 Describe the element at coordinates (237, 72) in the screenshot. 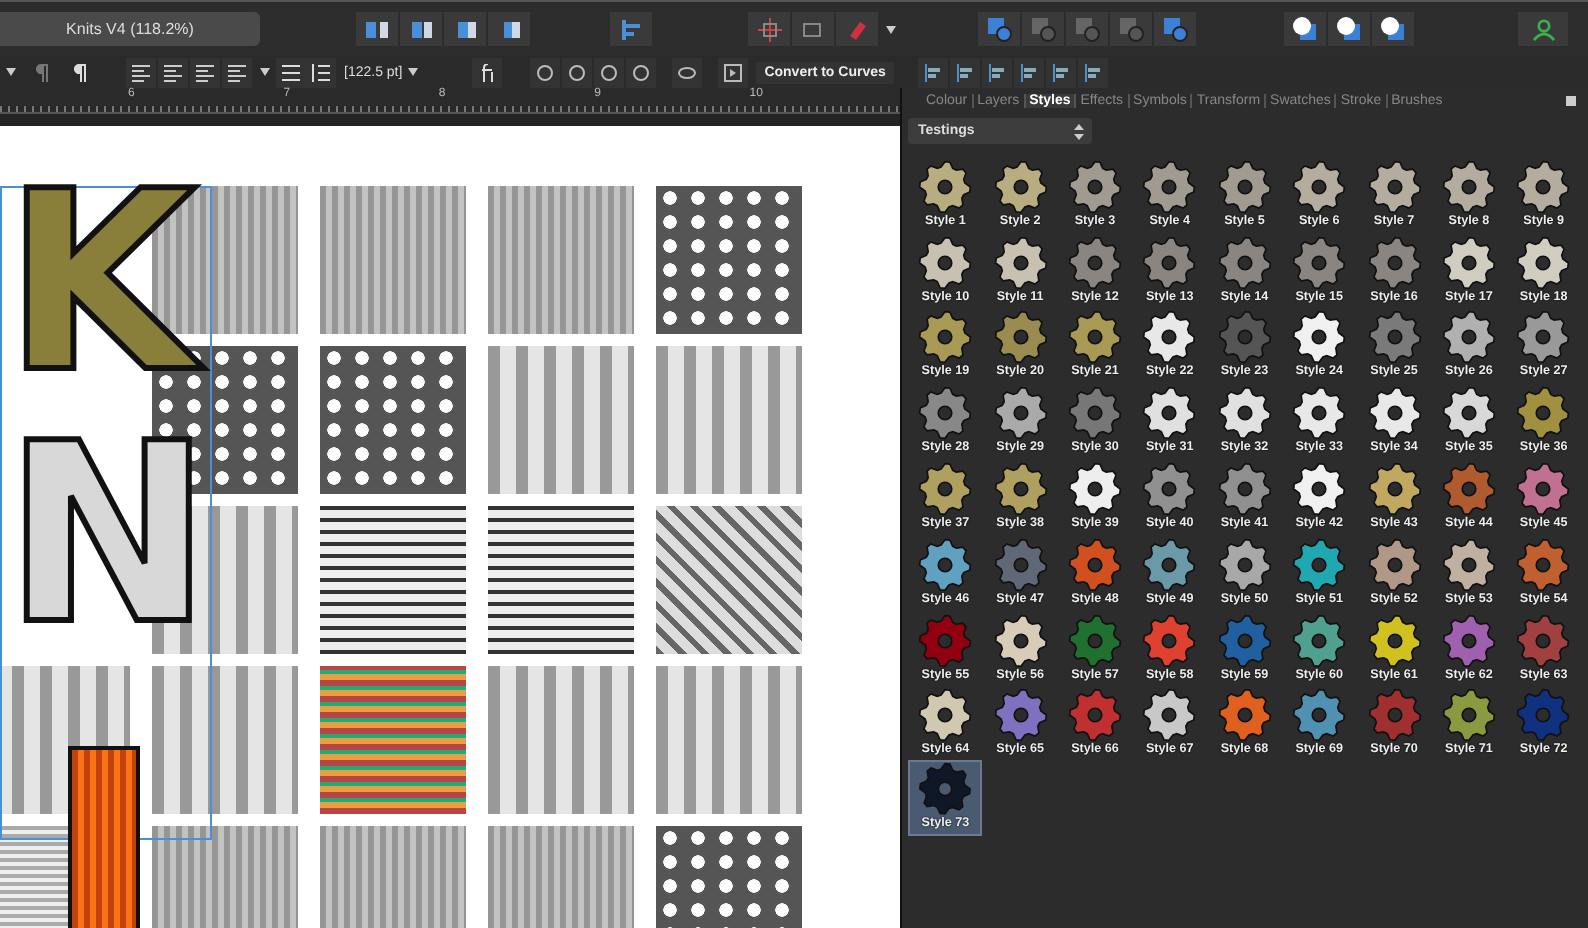

I see `justify-text-icon` at that location.